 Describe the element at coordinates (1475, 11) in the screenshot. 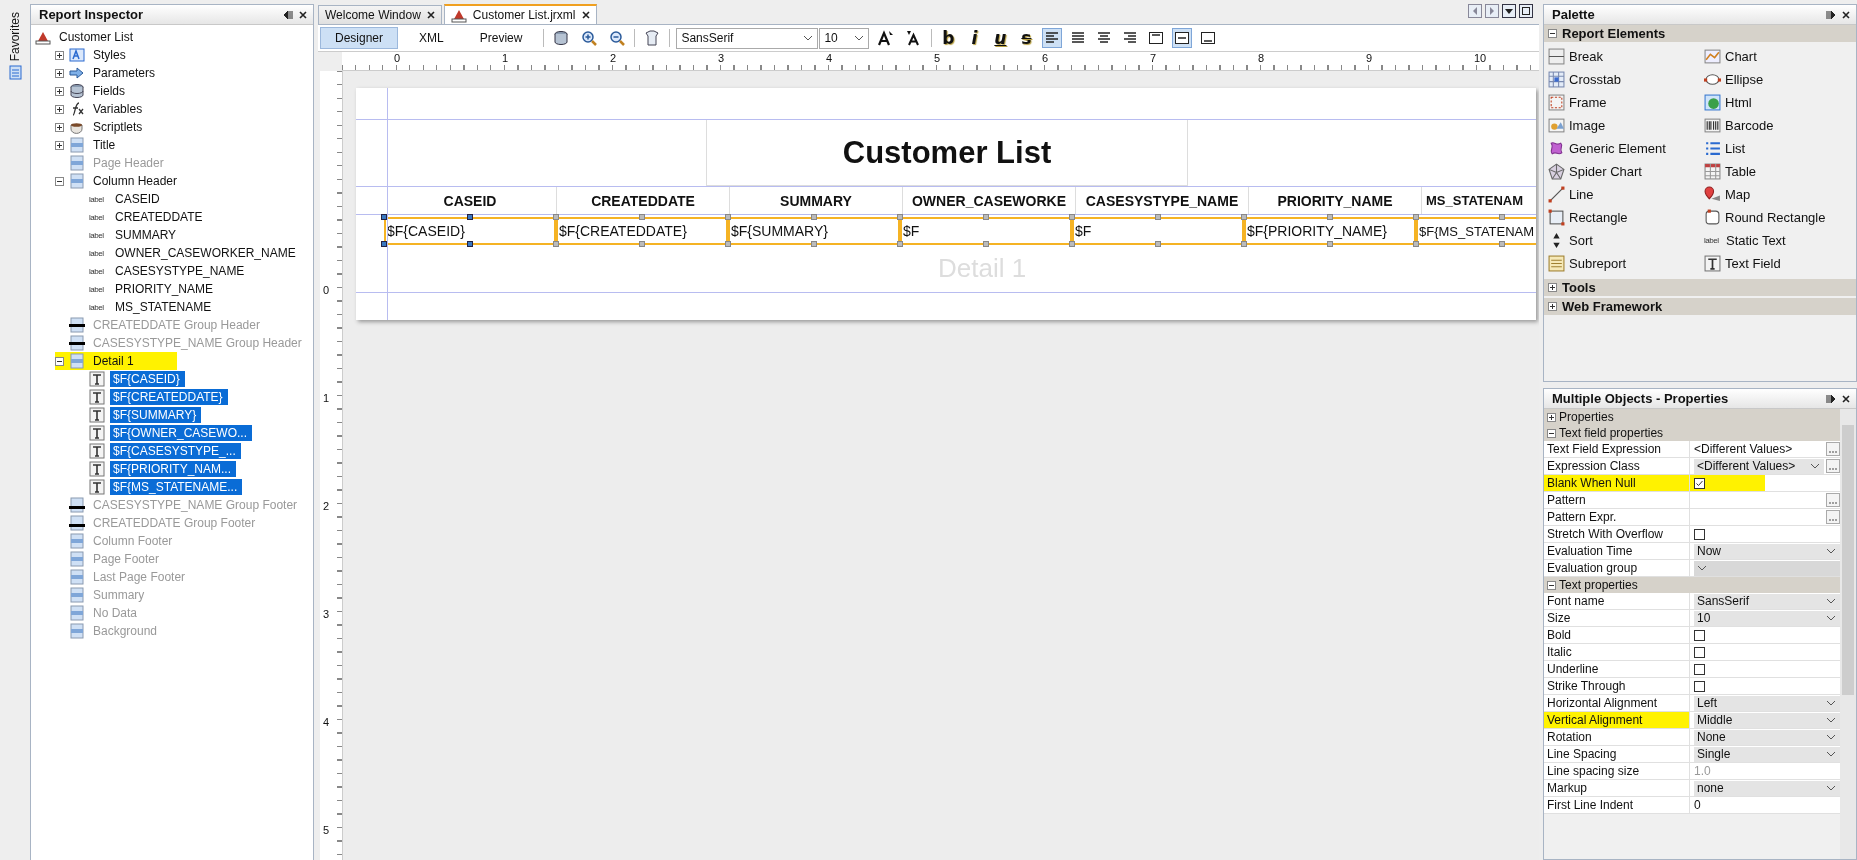

I see `scroll-left-icon` at that location.